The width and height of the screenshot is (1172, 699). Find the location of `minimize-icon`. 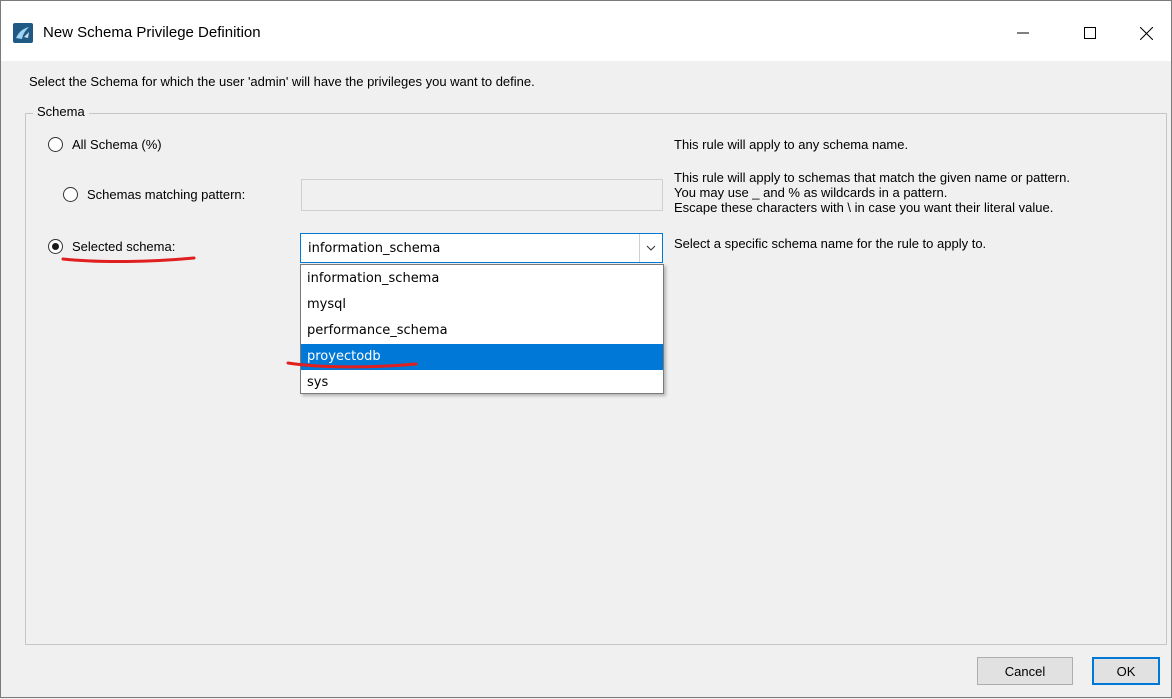

minimize-icon is located at coordinates (1023, 33).